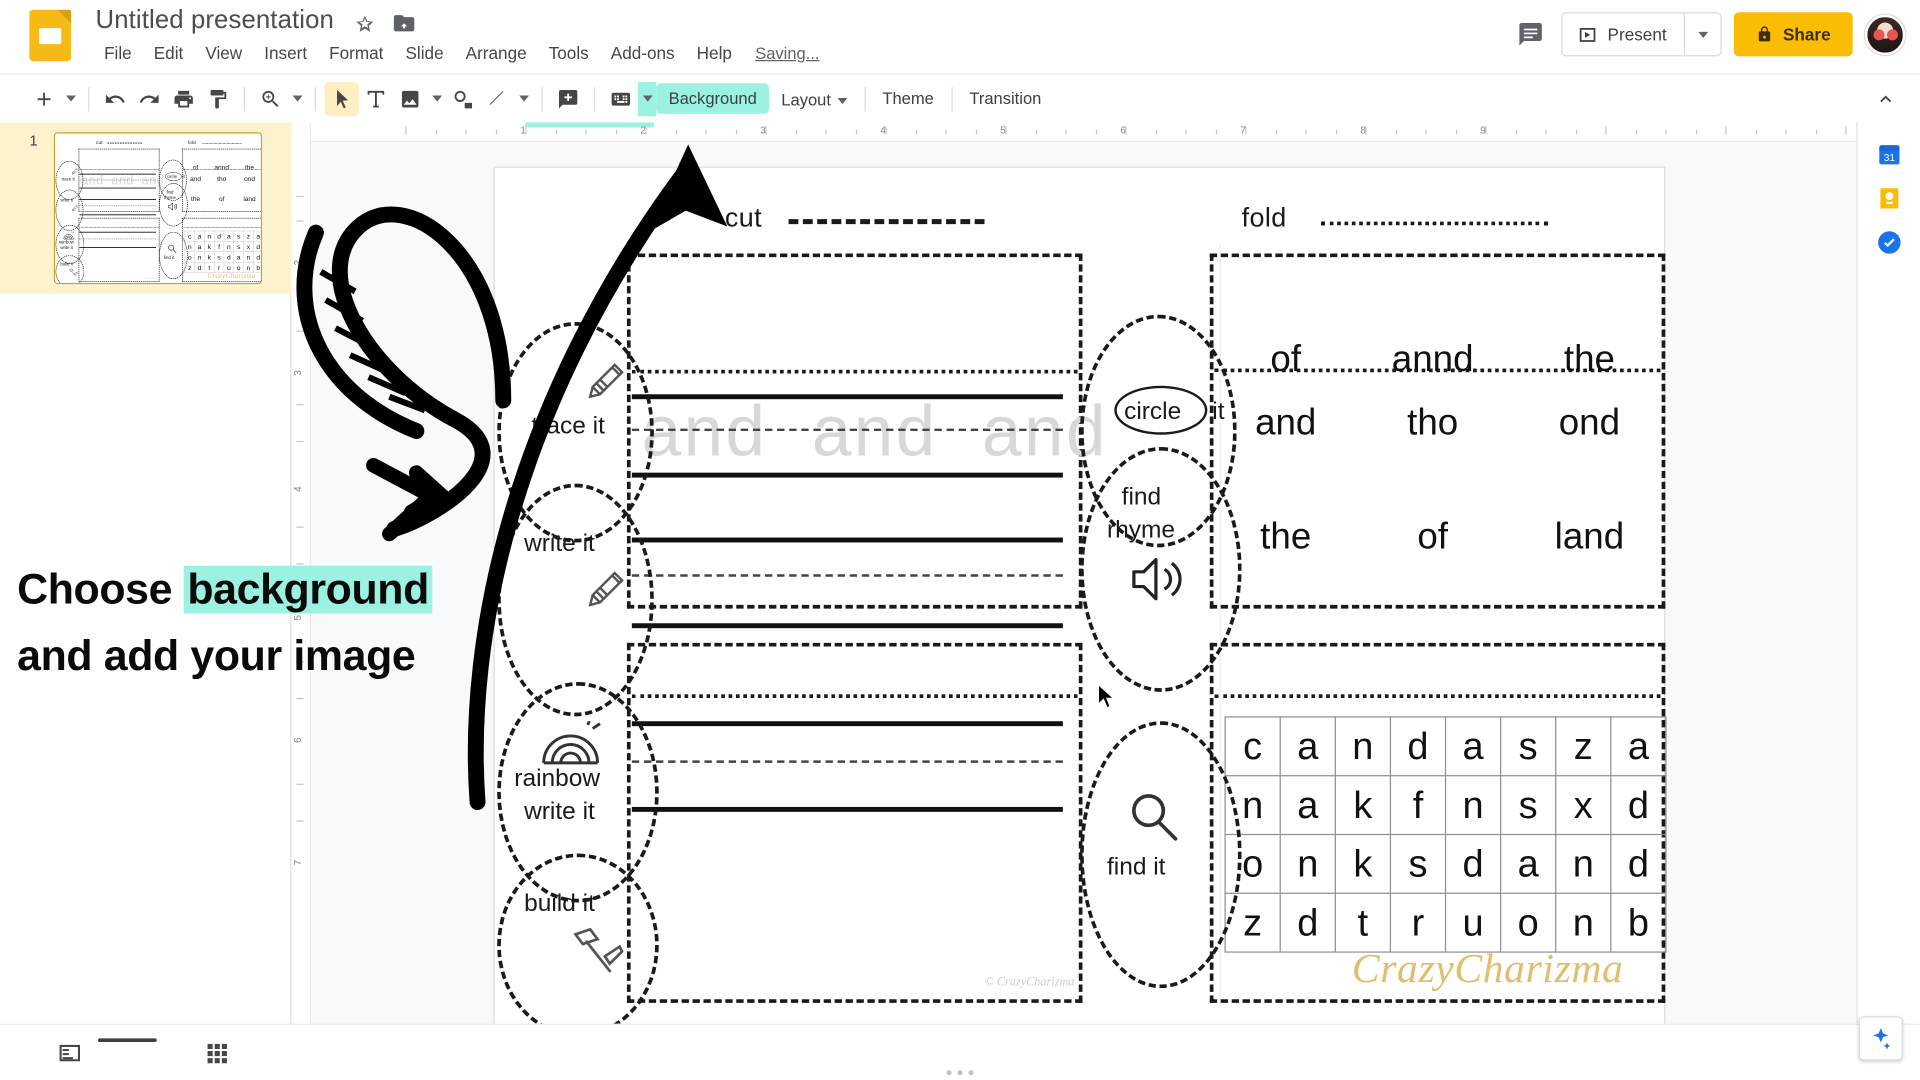  What do you see at coordinates (410, 98) in the screenshot?
I see `image-icon` at bounding box center [410, 98].